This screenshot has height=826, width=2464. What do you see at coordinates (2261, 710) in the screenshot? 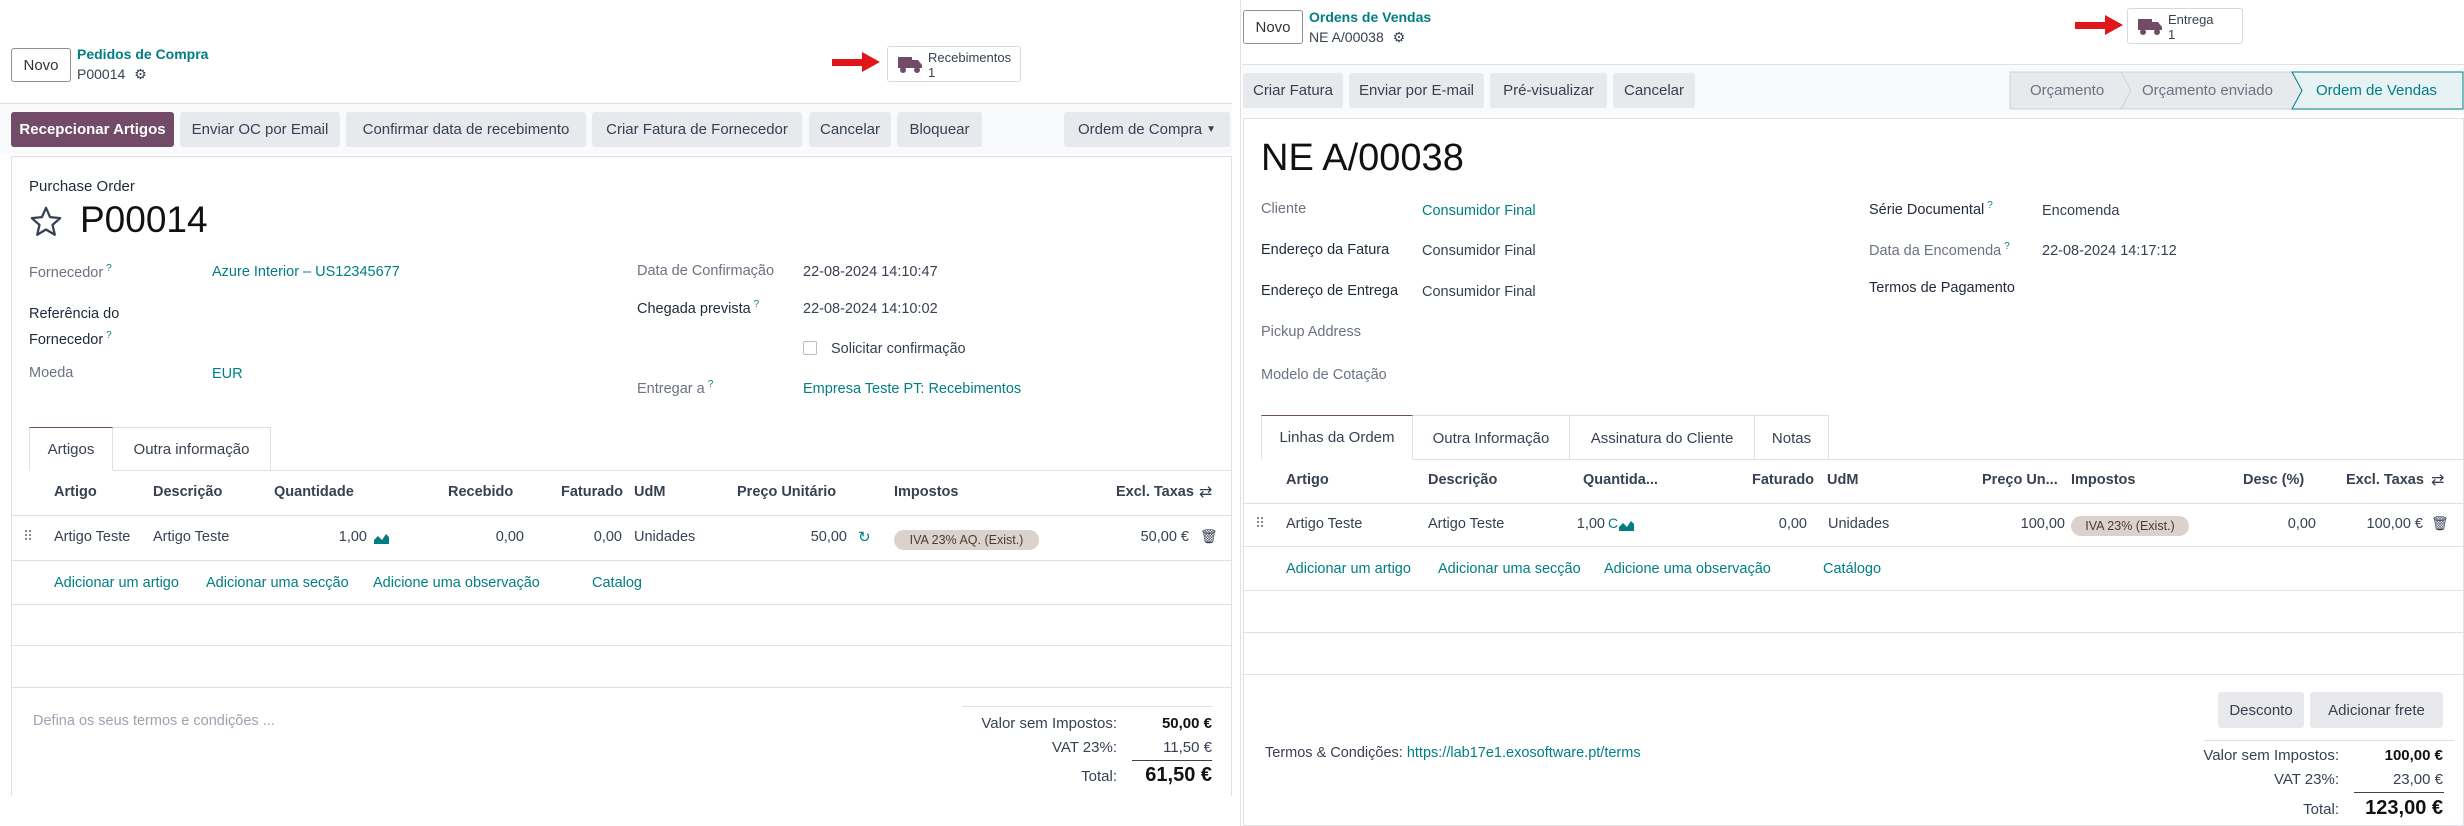
I see `discount-button: Desconto` at bounding box center [2261, 710].